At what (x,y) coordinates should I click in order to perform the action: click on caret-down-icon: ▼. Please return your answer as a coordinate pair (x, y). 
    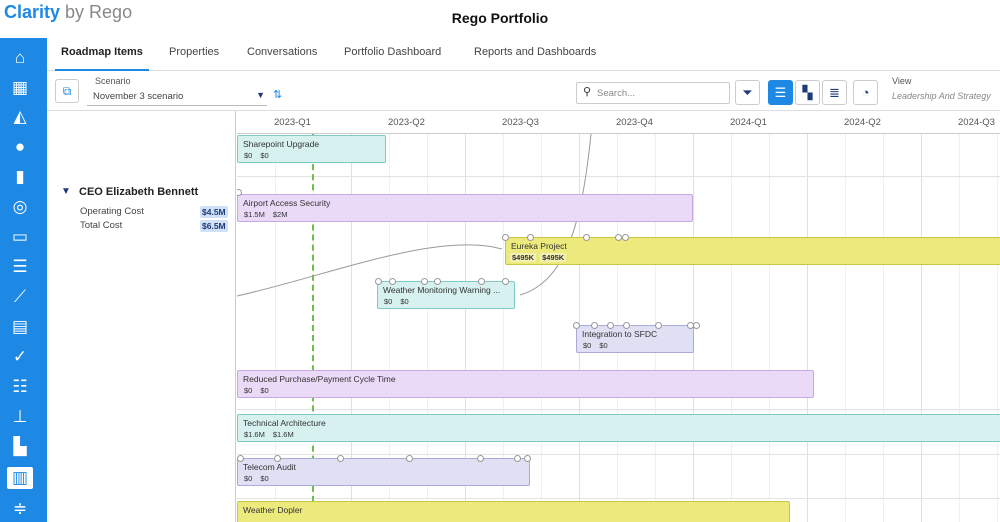
    Looking at the image, I should click on (260, 95).